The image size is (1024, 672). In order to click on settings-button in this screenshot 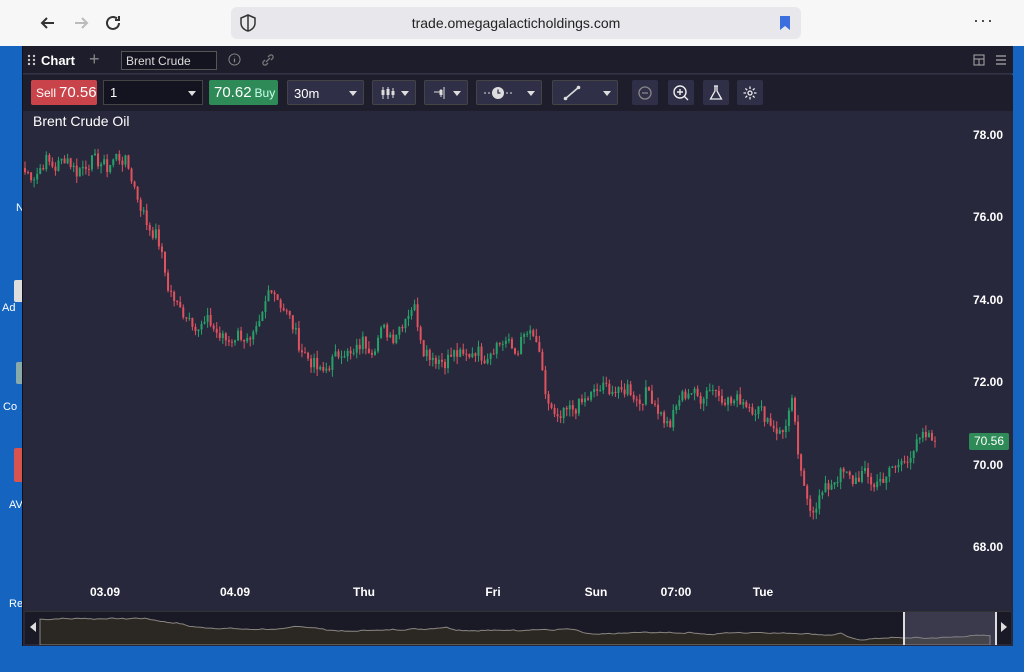, I will do `click(750, 92)`.